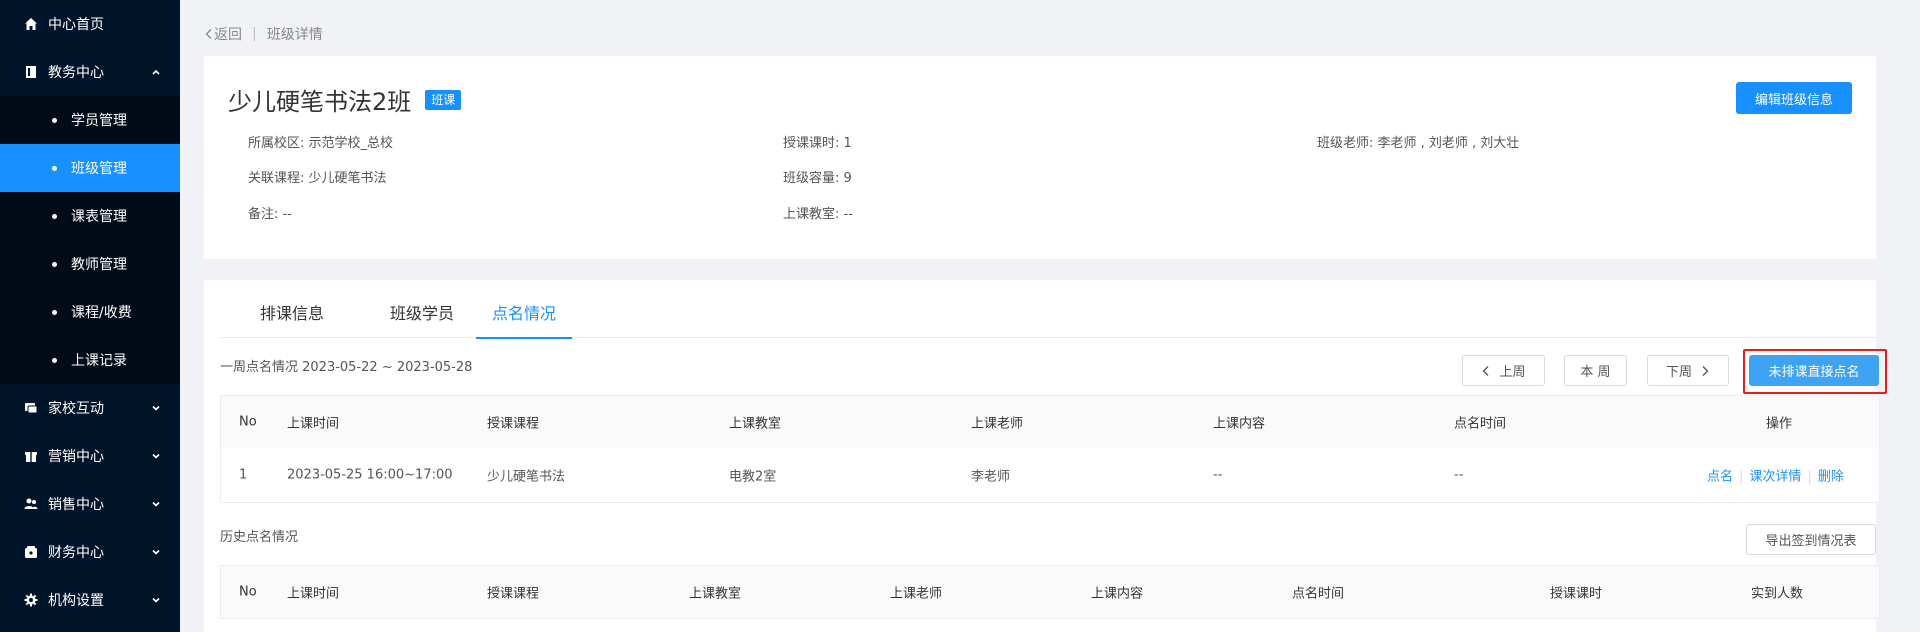  What do you see at coordinates (422, 319) in the screenshot?
I see `tab-students: 班级学员` at bounding box center [422, 319].